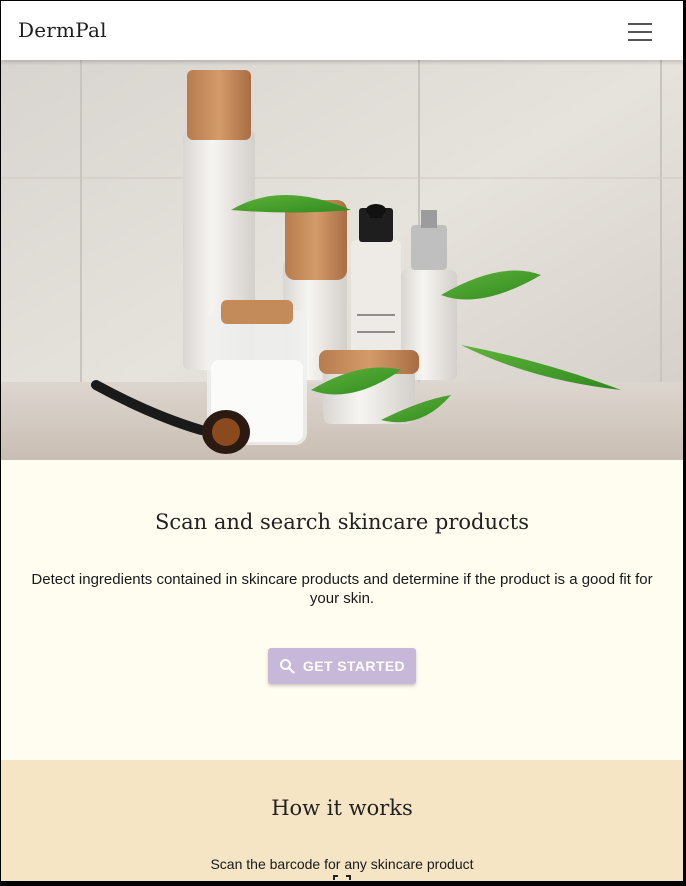  What do you see at coordinates (62, 30) in the screenshot?
I see `brand-logo: DermPal` at bounding box center [62, 30].